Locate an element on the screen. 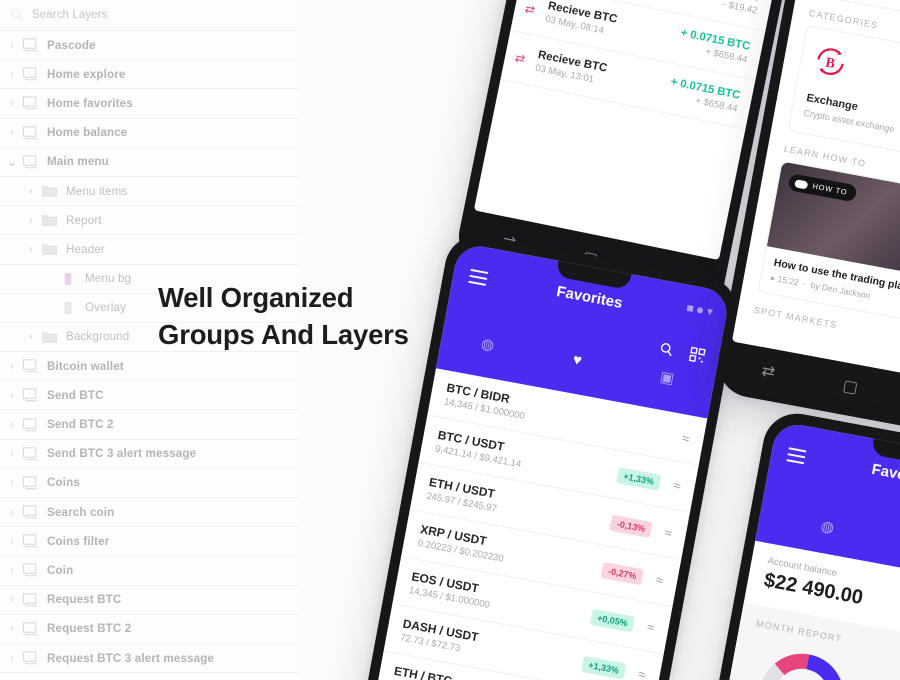  howto-badge-label: HOW TO is located at coordinates (830, 189).